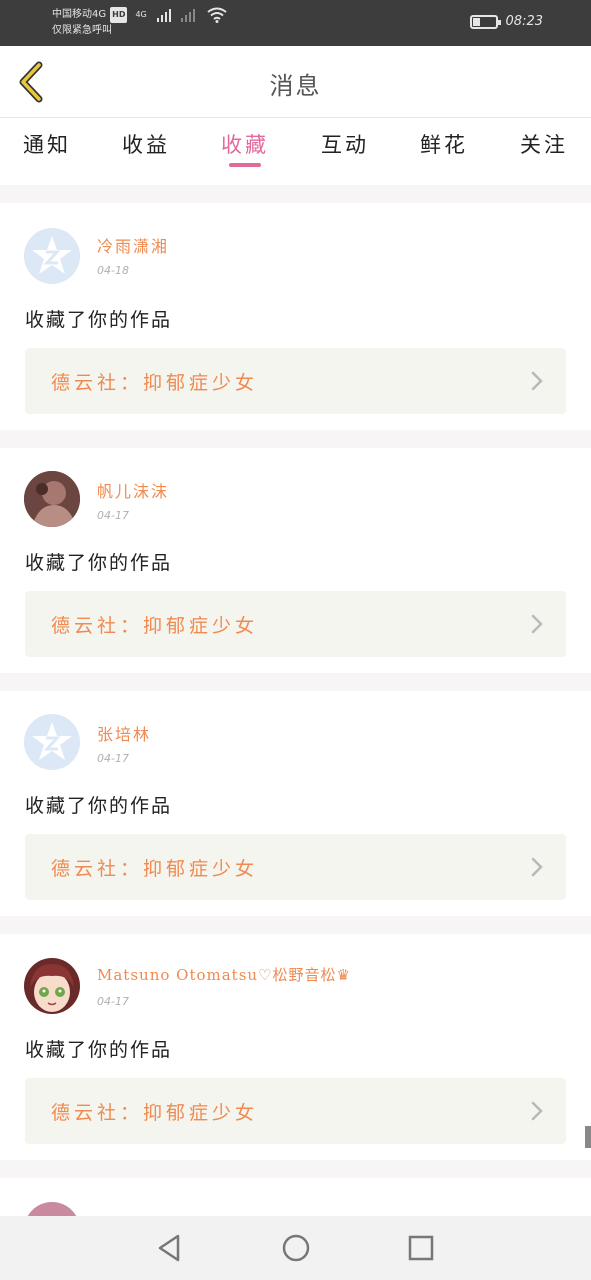 Image resolution: width=591 pixels, height=1280 pixels. Describe the element at coordinates (295, 23) in the screenshot. I see `status-bar: 中国移动4G HD 4G 仅限紧急呼叫 08:23` at that location.